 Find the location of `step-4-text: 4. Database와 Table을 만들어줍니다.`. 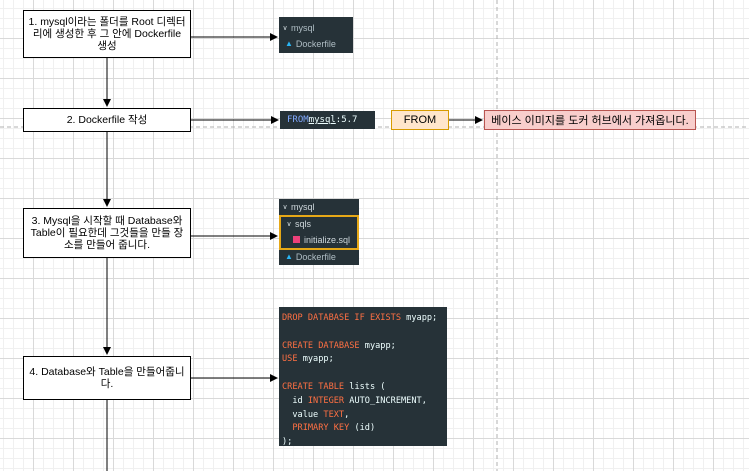

step-4-text: 4. Database와 Table을 만들어줍니다. is located at coordinates (107, 378).